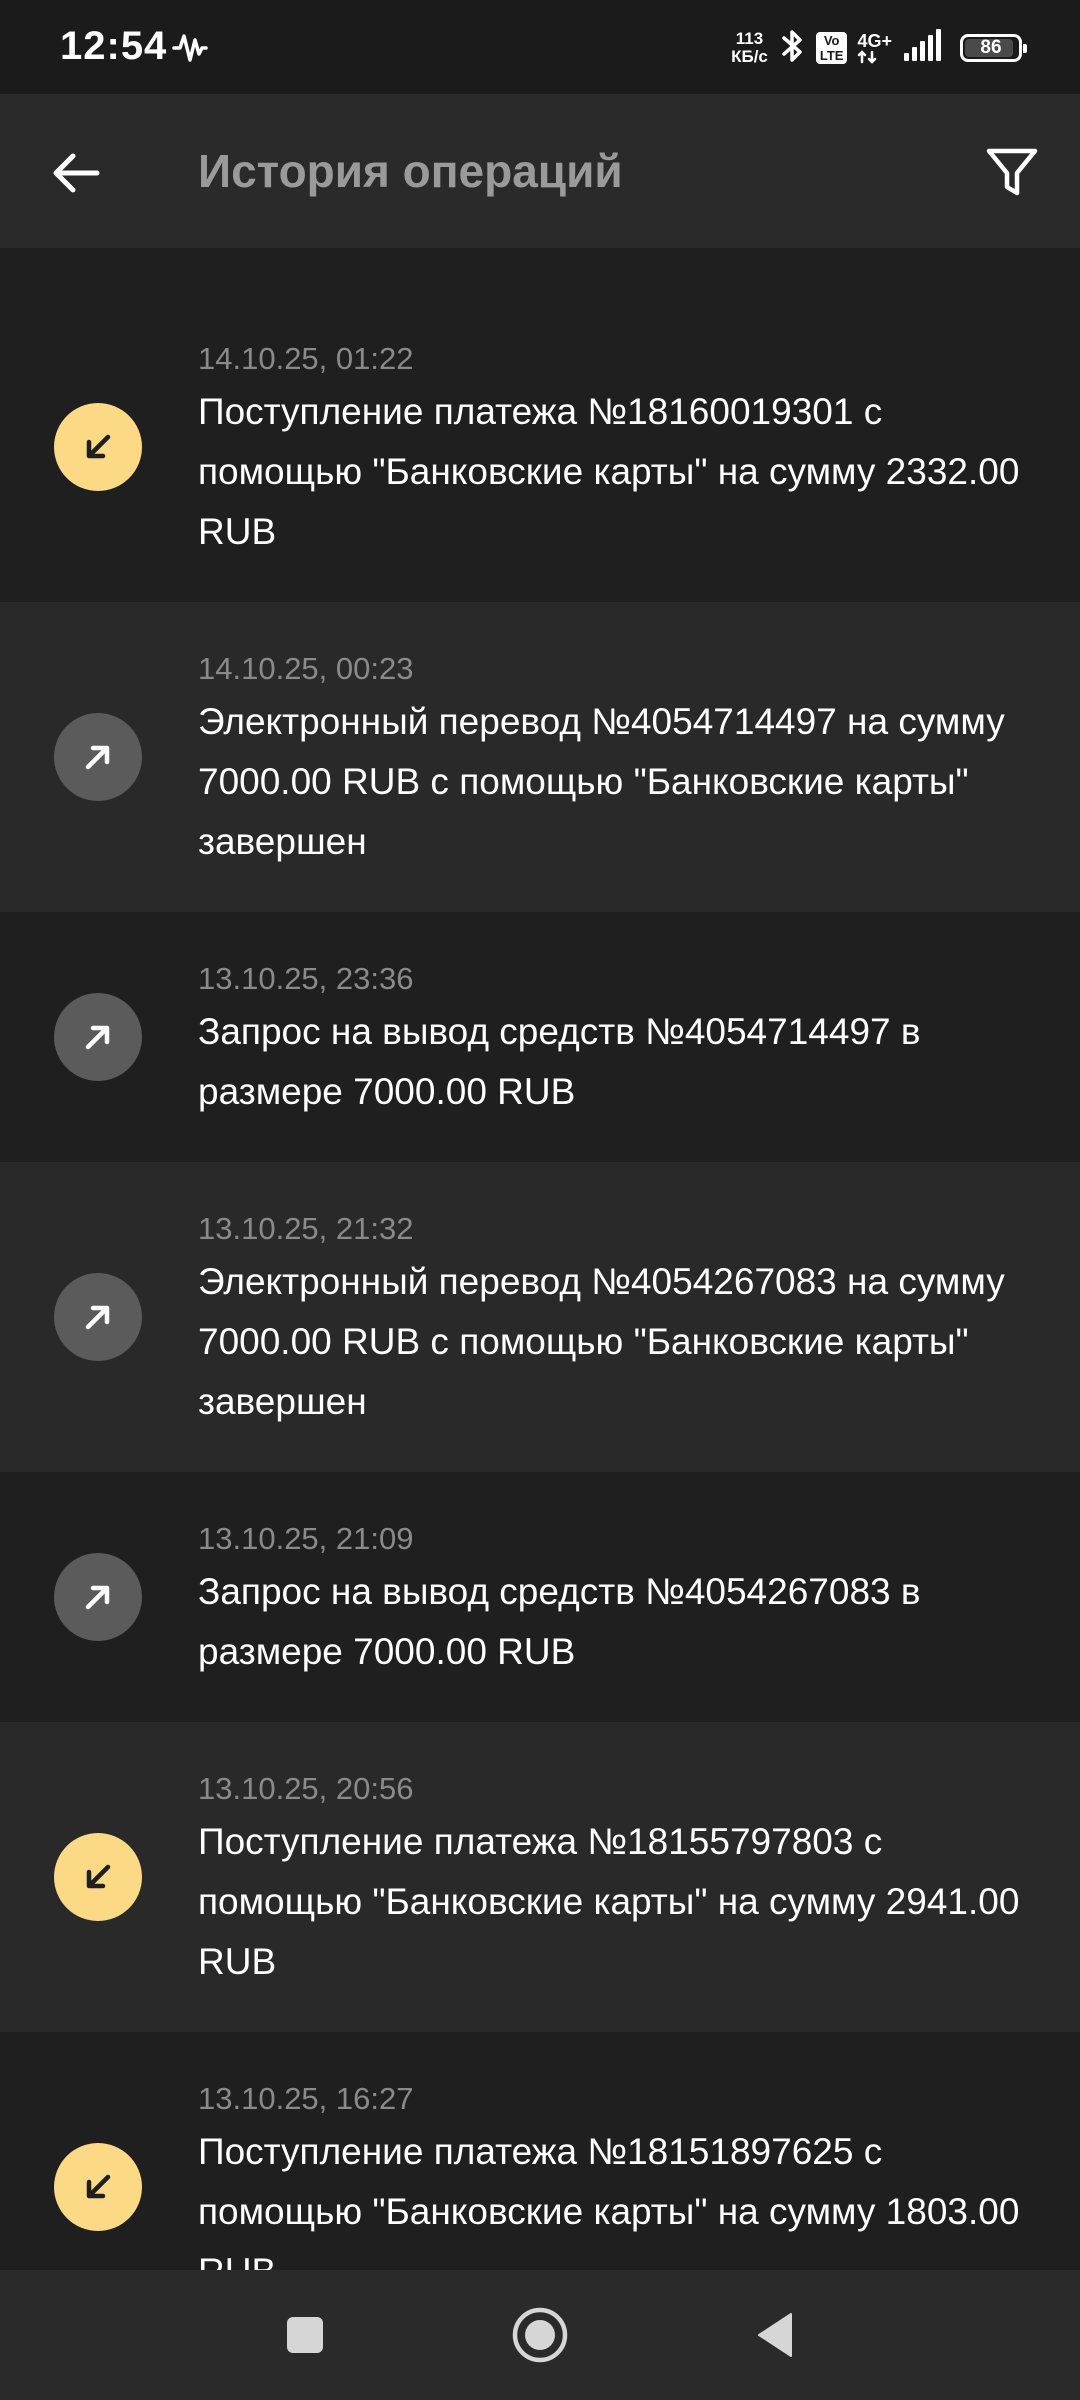  I want to click on volte-bottom: LTE, so click(831, 55).